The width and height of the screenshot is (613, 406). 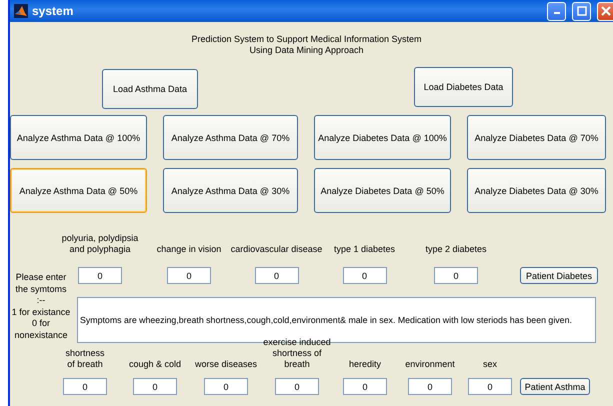 I want to click on symptom-label: type 1 diabetes, so click(x=365, y=249).